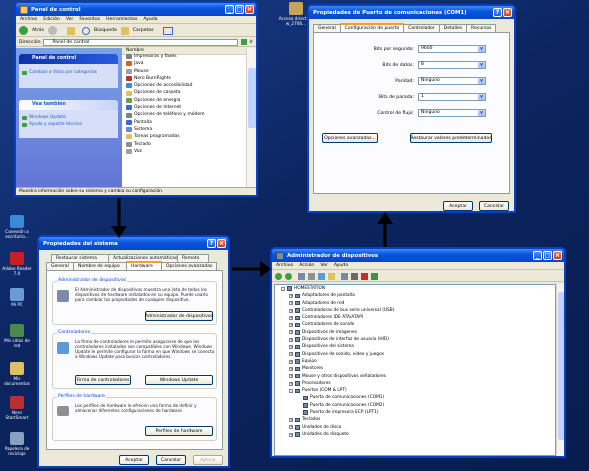 The height and width of the screenshot is (471, 589). What do you see at coordinates (168, 30) in the screenshot?
I see `views-icon` at bounding box center [168, 30].